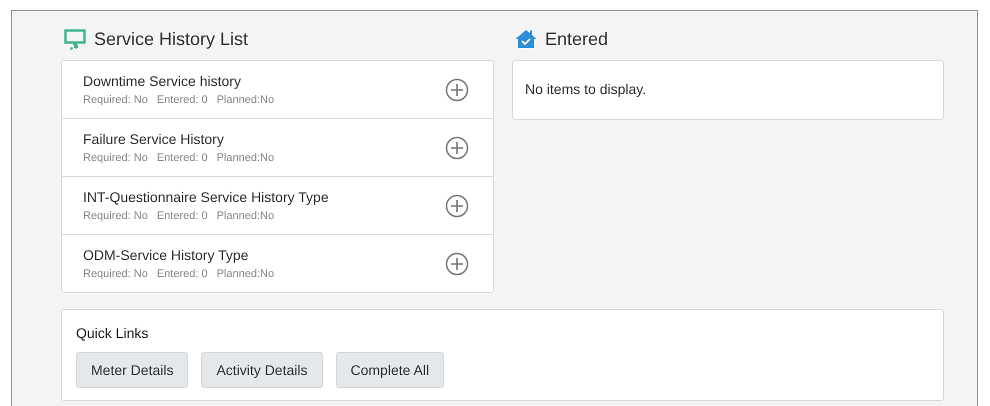 Image resolution: width=990 pixels, height=406 pixels. I want to click on section-title: Entered, so click(576, 39).